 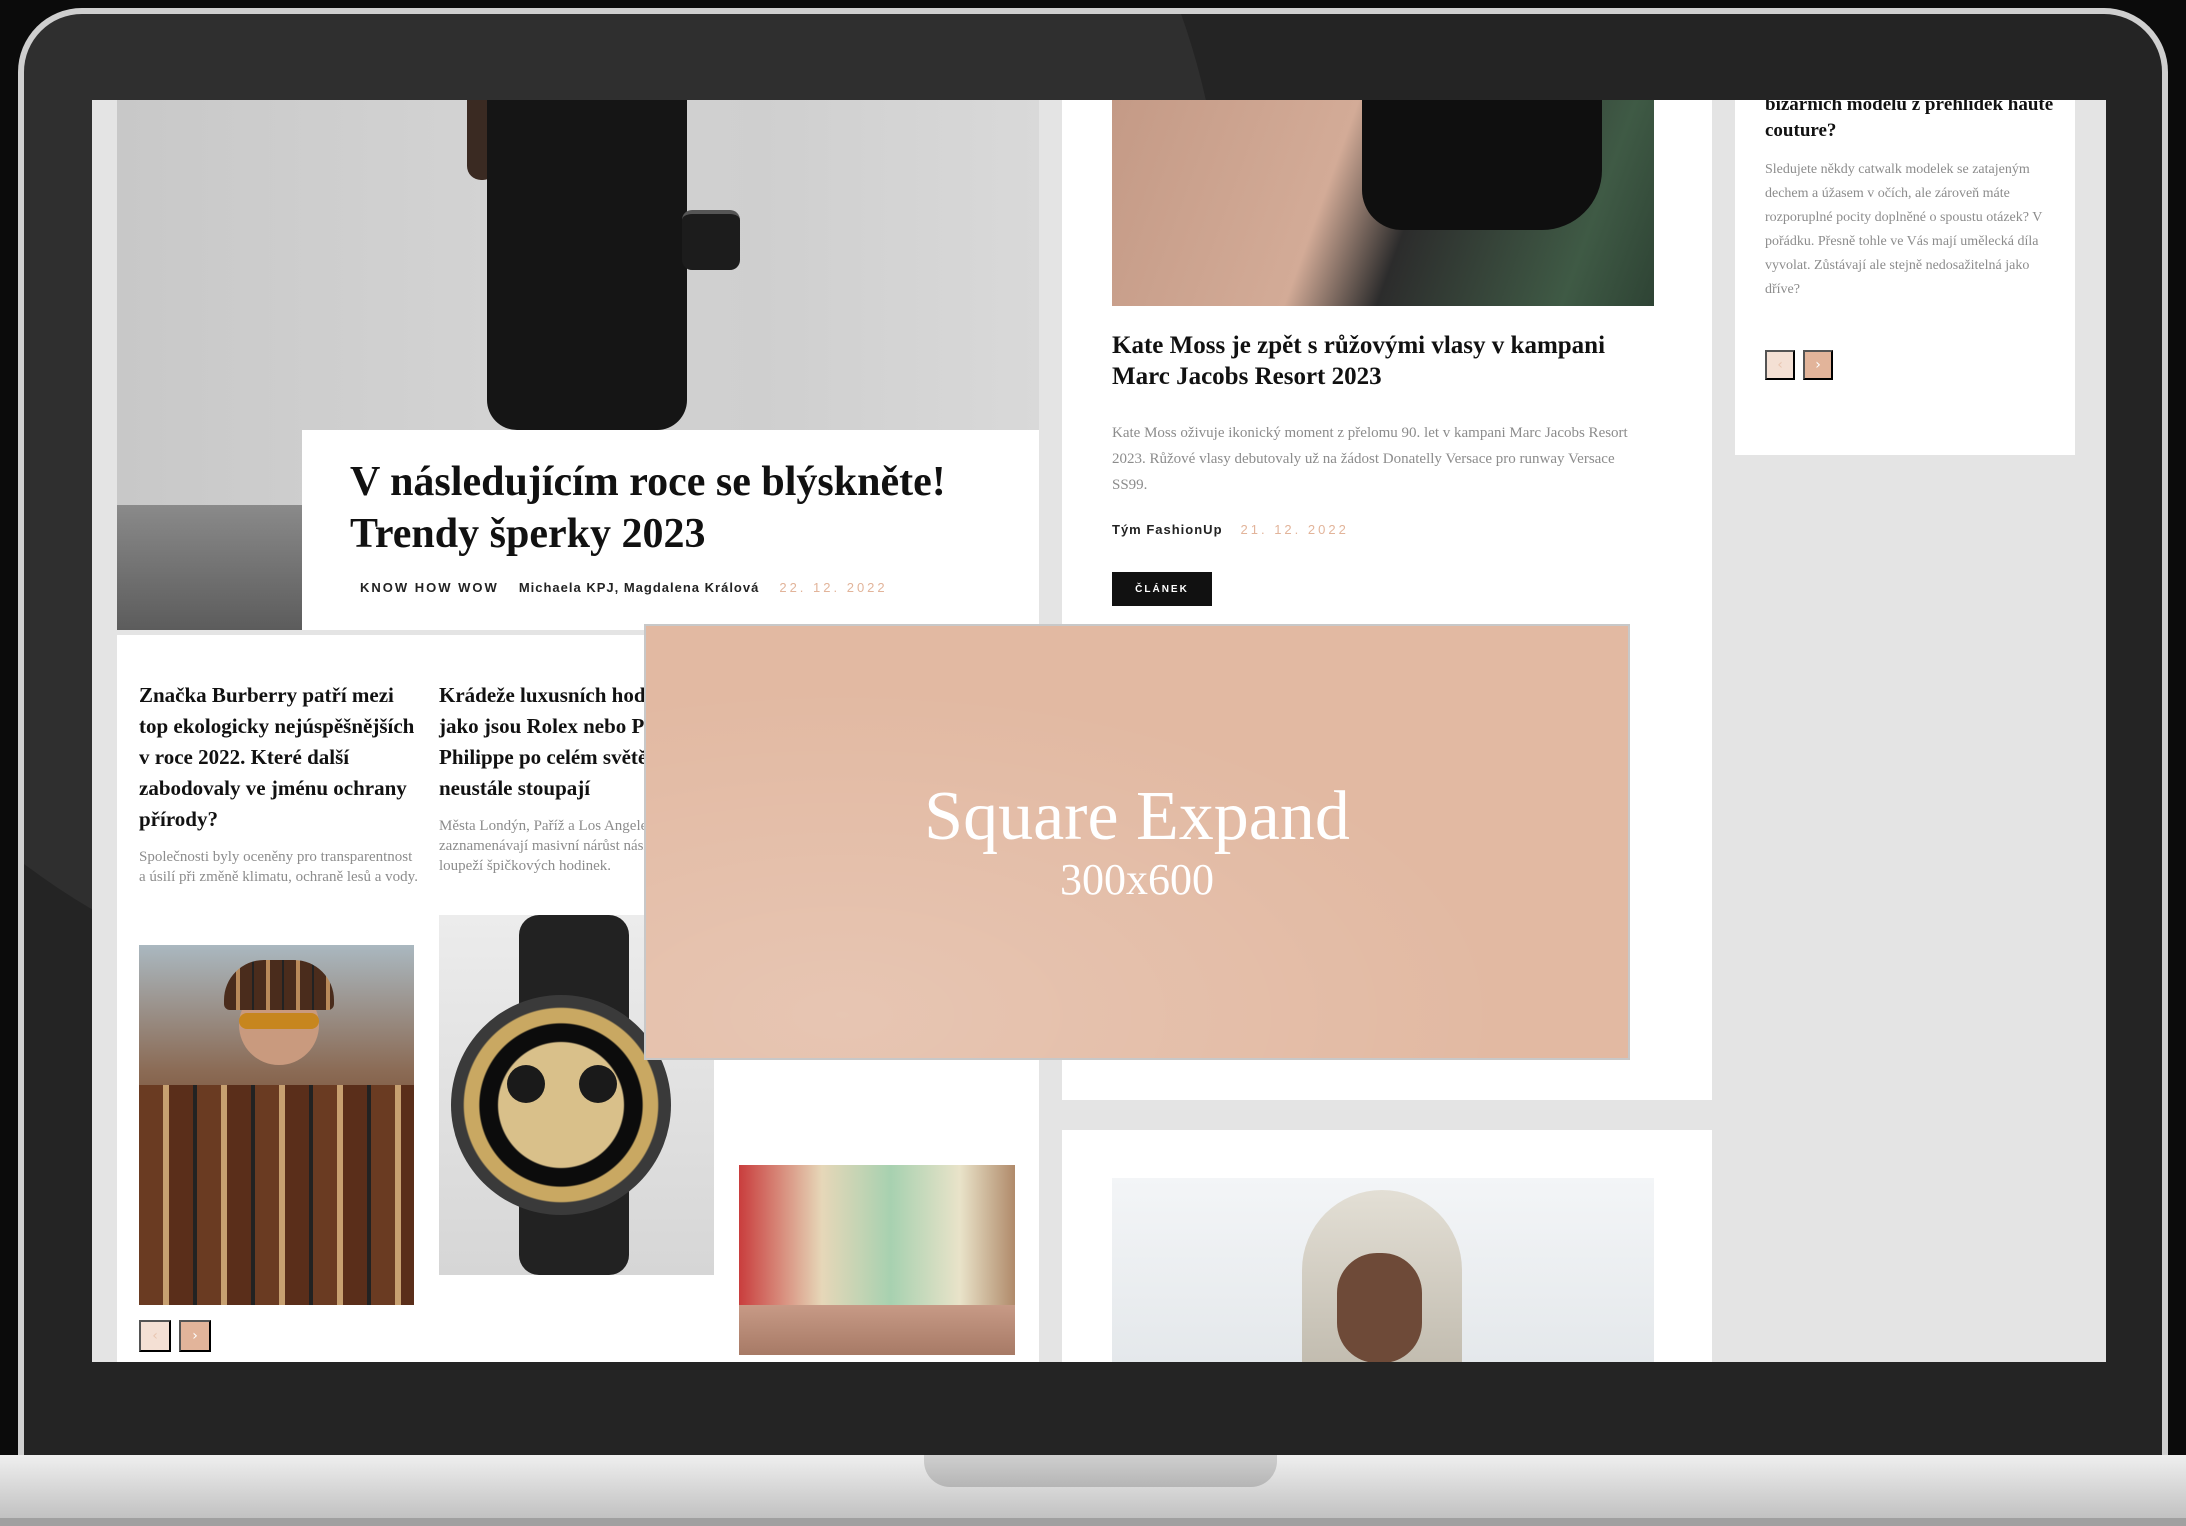 I want to click on lil-nas-image, so click(x=1383, y=1270).